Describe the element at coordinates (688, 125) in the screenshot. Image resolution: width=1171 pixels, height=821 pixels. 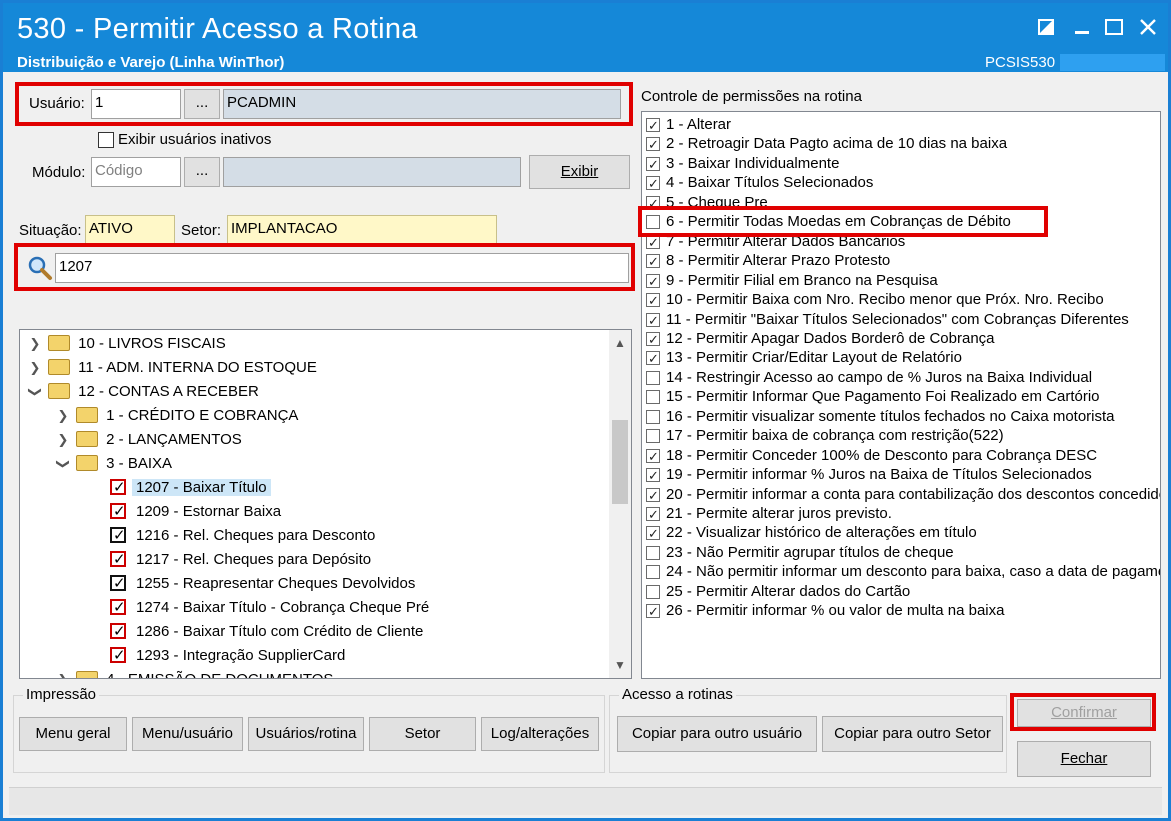
I see `permission-item: 1 - Alterar` at that location.